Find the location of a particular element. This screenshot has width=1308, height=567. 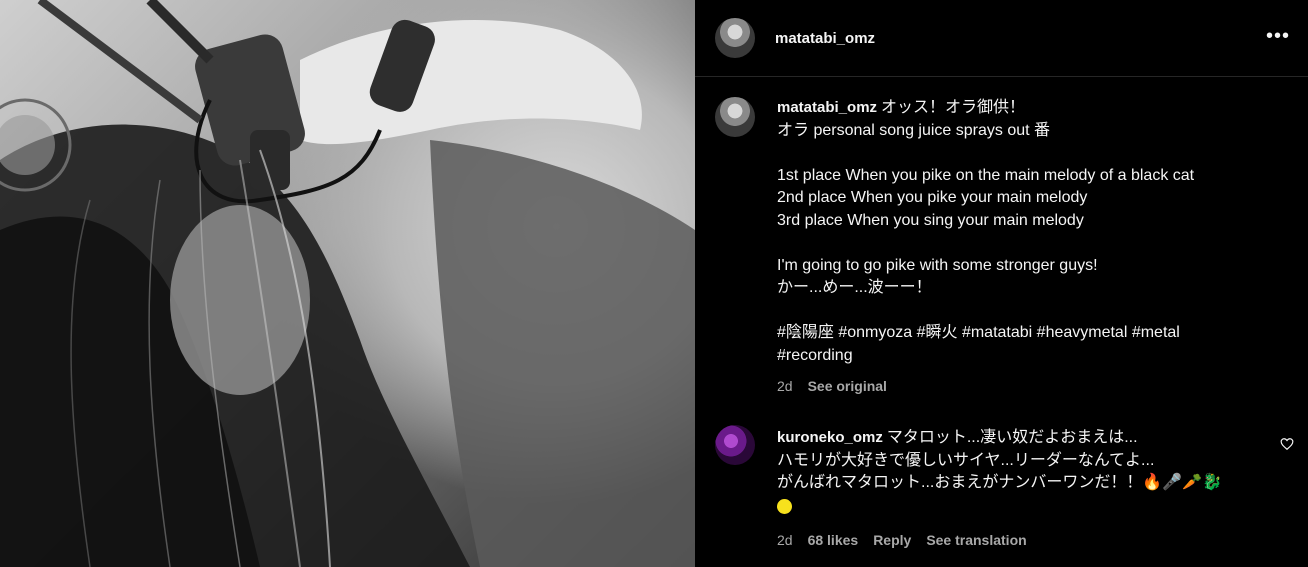

comment-username: kuroneko_omz is located at coordinates (830, 437).